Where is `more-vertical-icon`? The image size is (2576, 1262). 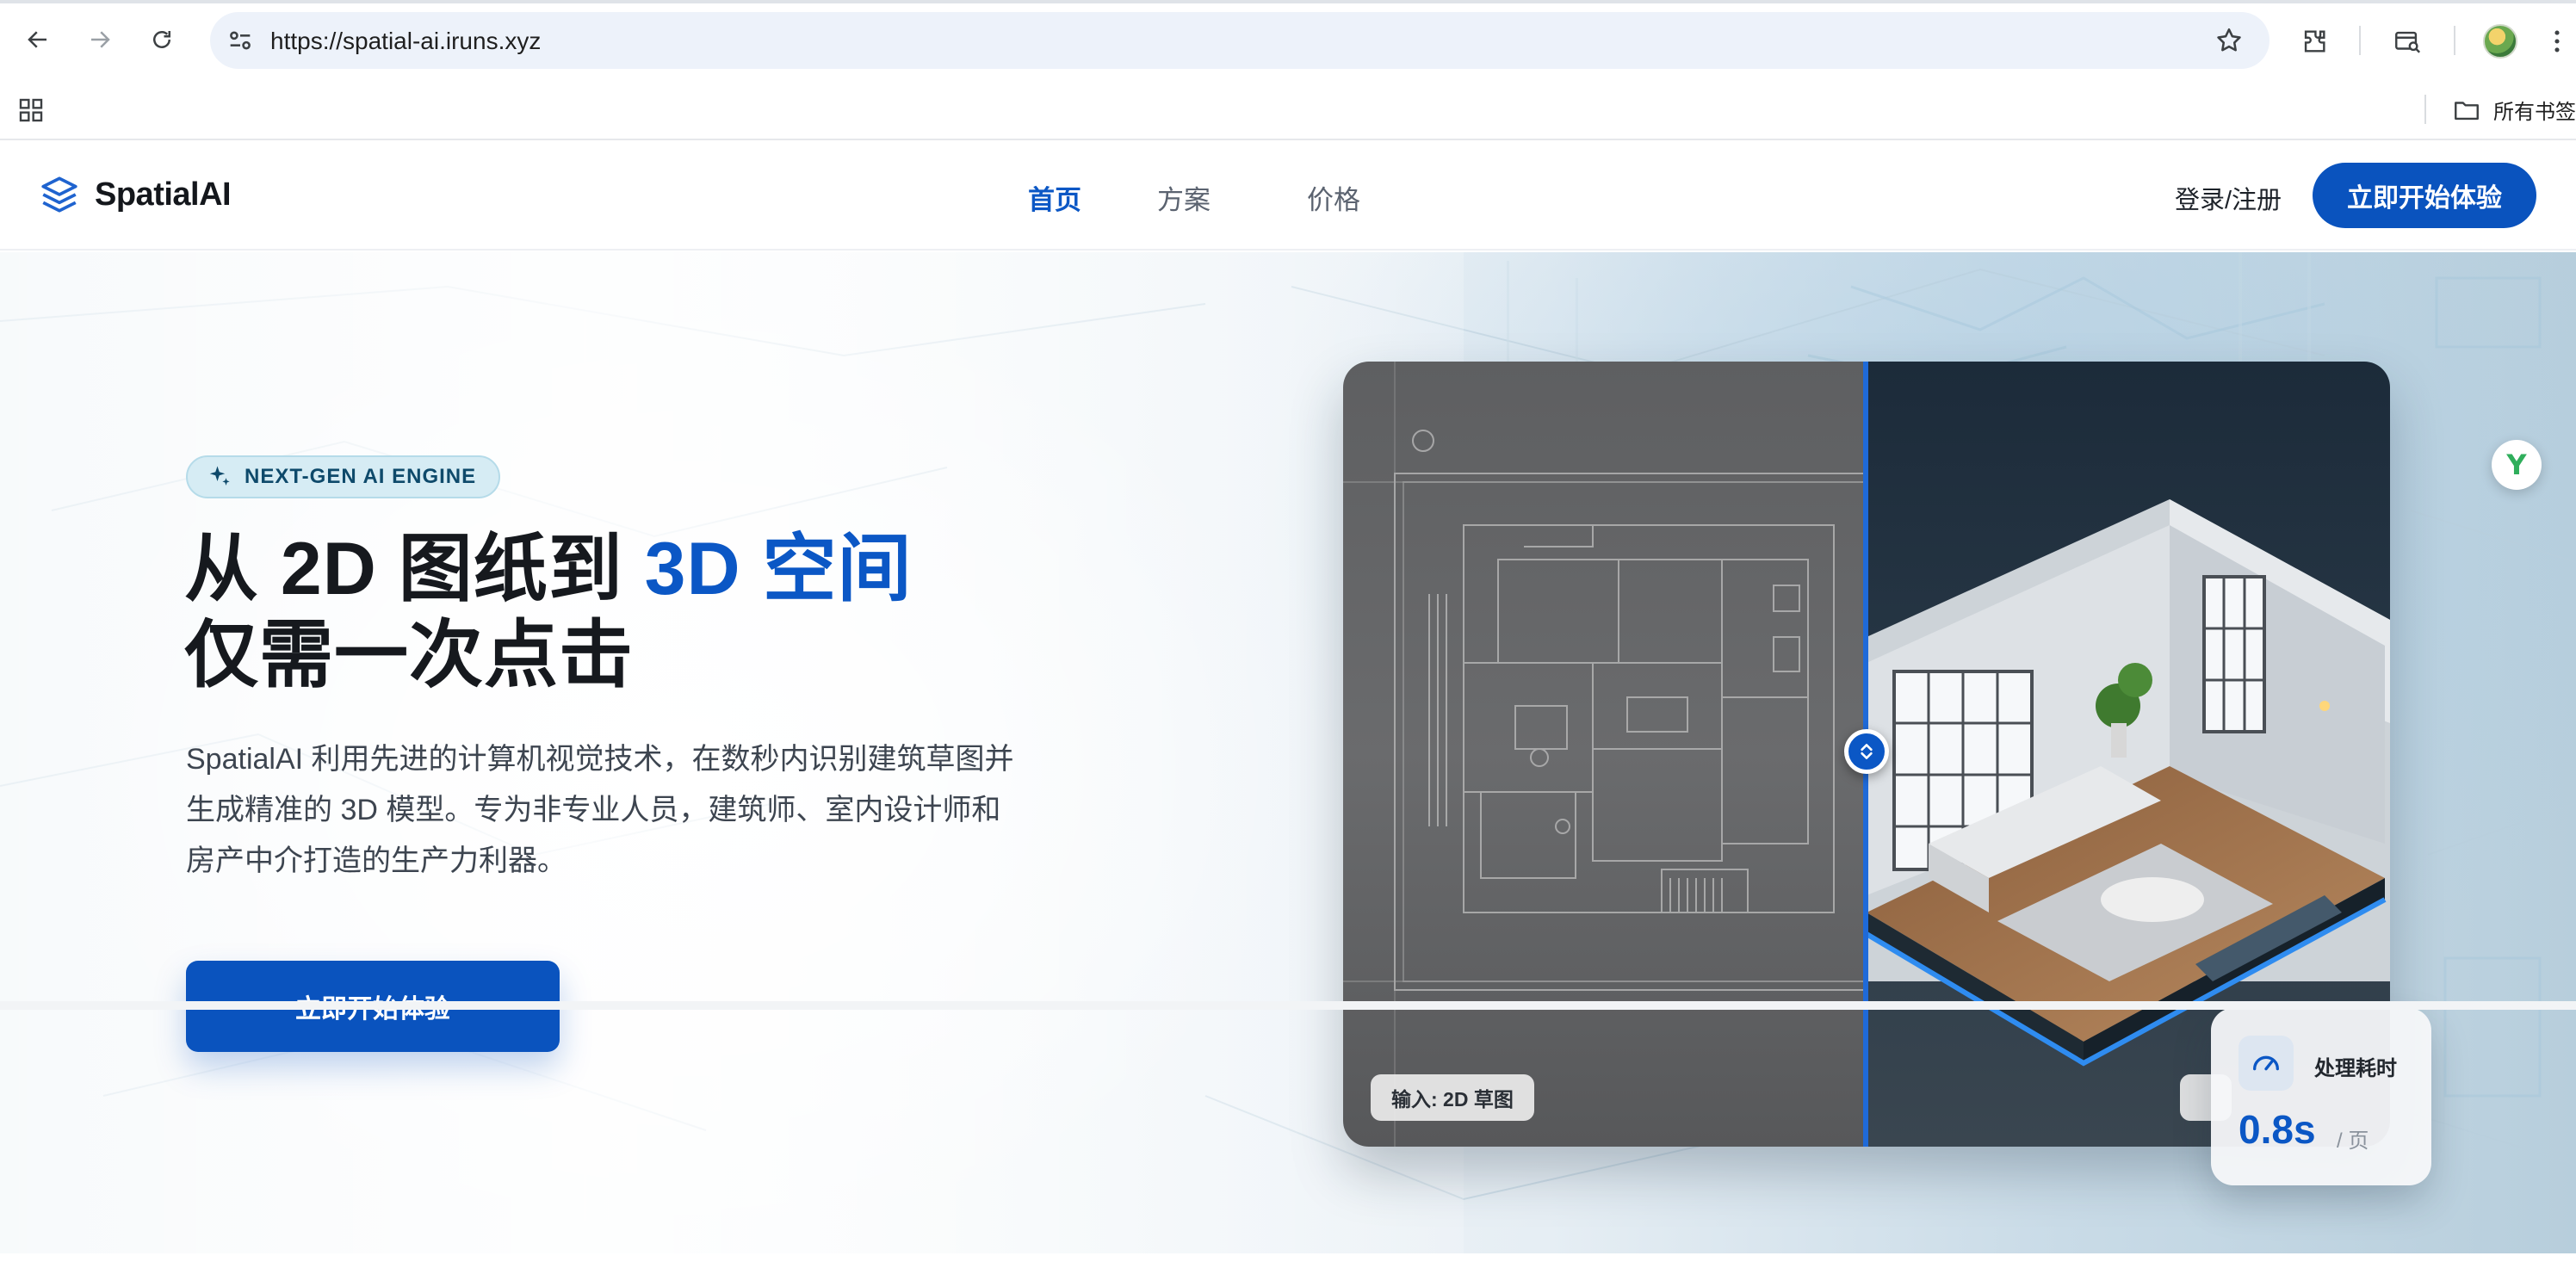 more-vertical-icon is located at coordinates (2557, 41).